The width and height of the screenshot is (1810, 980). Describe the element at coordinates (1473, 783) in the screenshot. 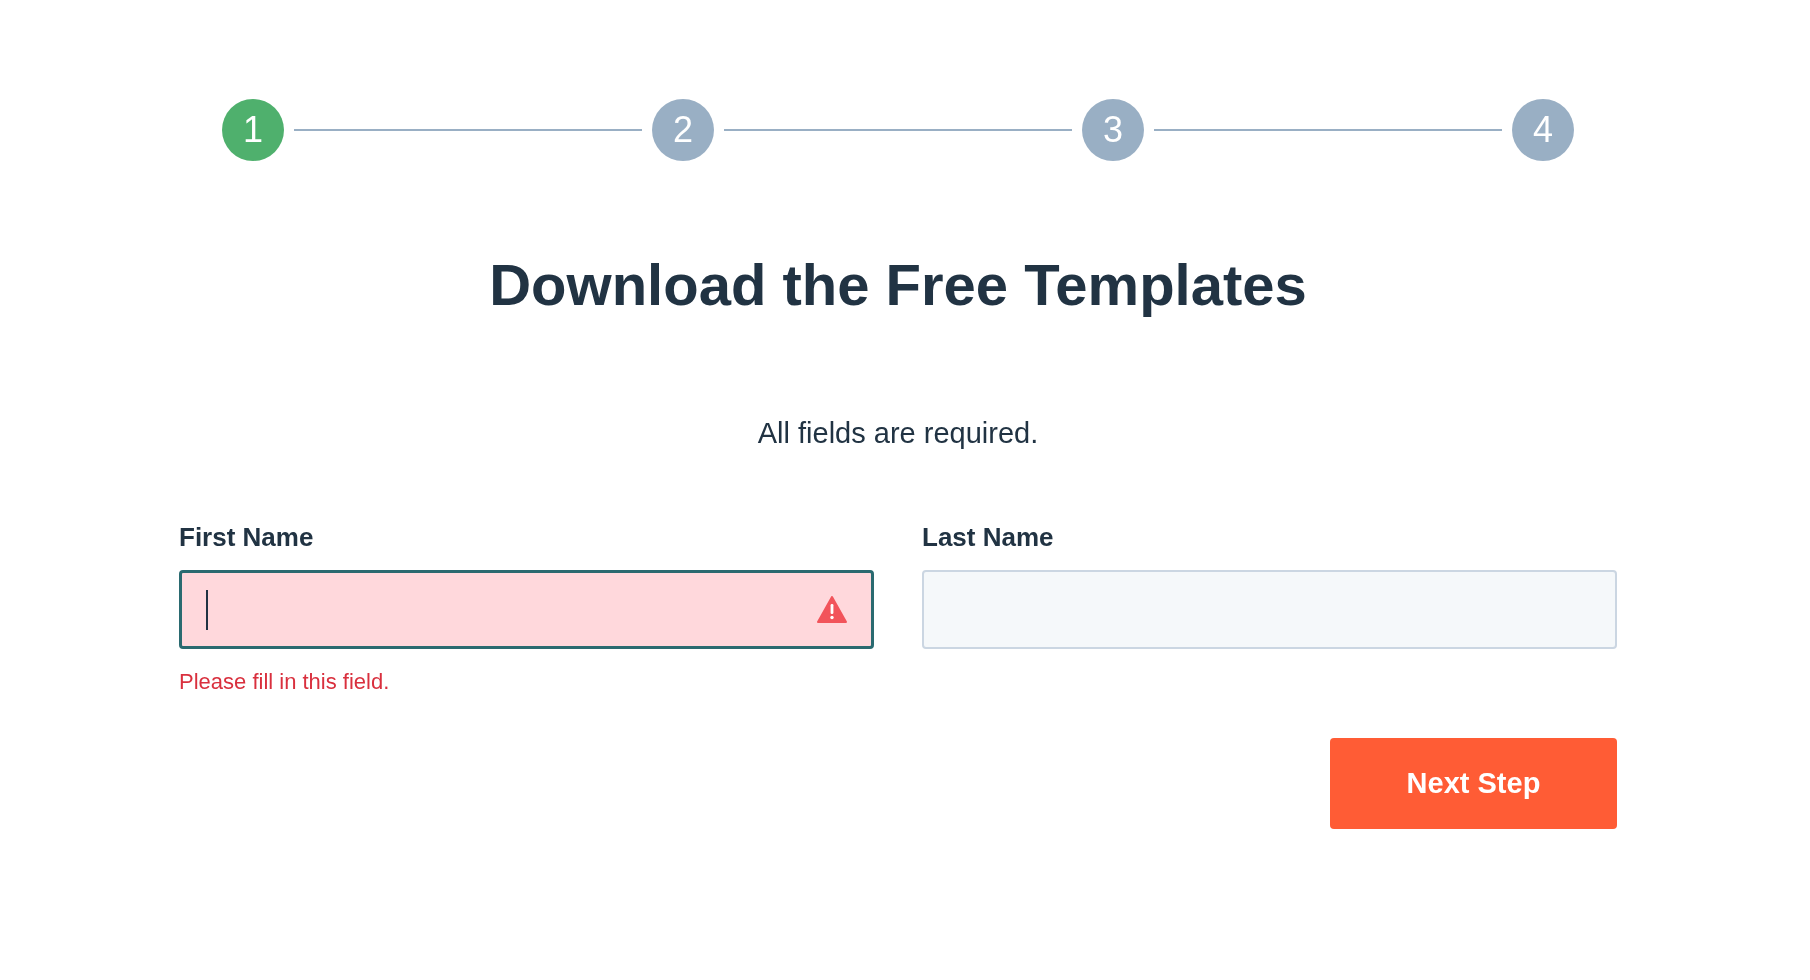

I see `next-step-button: Next Step` at that location.